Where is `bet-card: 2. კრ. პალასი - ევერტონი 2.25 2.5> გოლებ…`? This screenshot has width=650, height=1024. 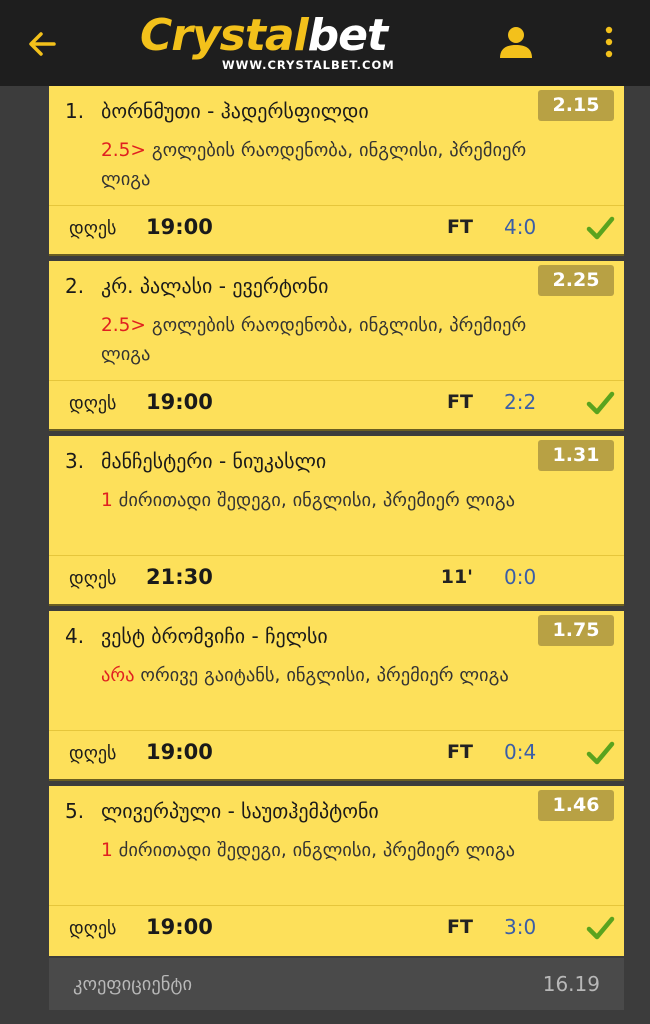 bet-card: 2. კრ. პალასი - ევერტონი 2.25 2.5> გოლებ… is located at coordinates (336, 346).